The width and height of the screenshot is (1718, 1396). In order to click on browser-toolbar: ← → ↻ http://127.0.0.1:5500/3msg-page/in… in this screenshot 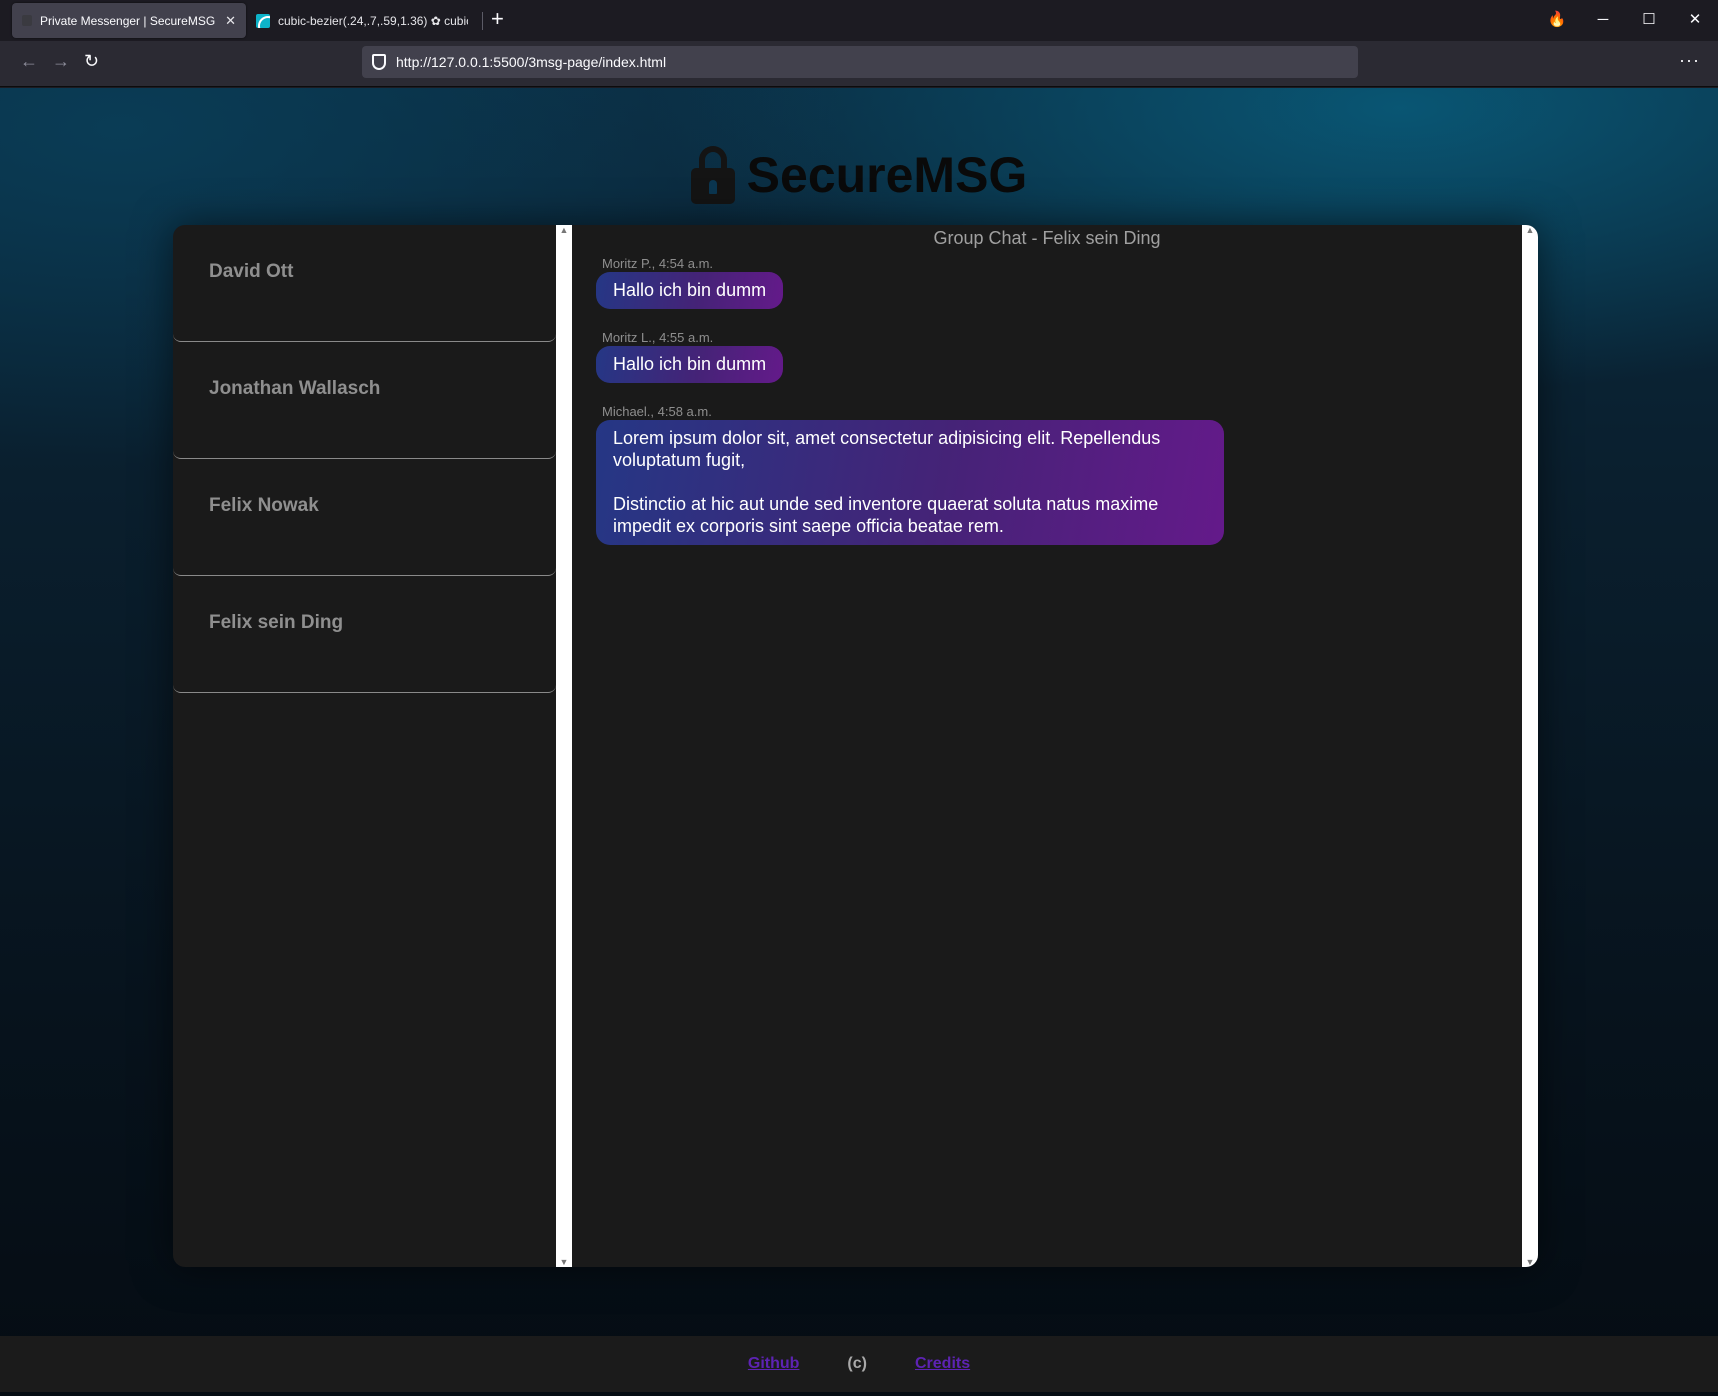, I will do `click(859, 64)`.